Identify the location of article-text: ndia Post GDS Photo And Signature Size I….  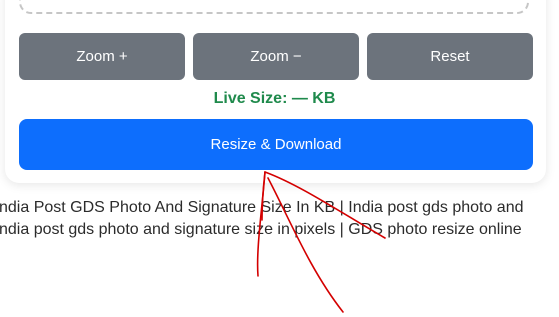
(279, 219).